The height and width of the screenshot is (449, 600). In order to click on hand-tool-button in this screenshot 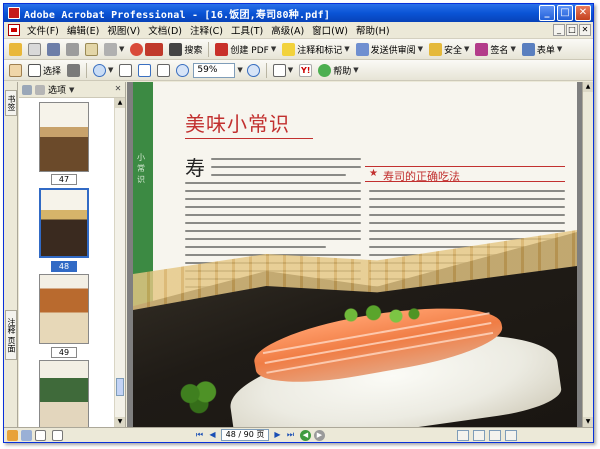, I will do `click(15, 70)`.